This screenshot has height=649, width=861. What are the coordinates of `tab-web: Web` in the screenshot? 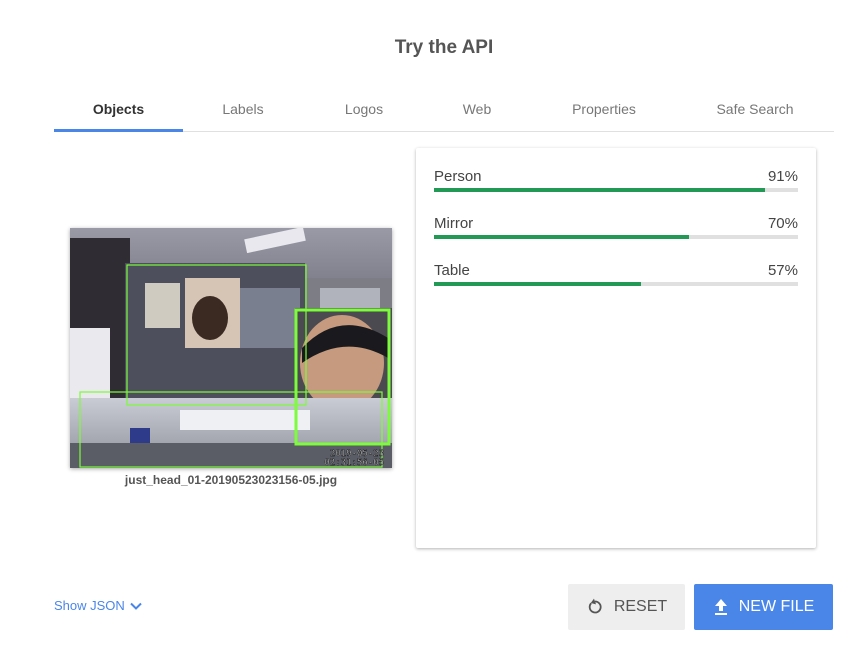 It's located at (477, 112).